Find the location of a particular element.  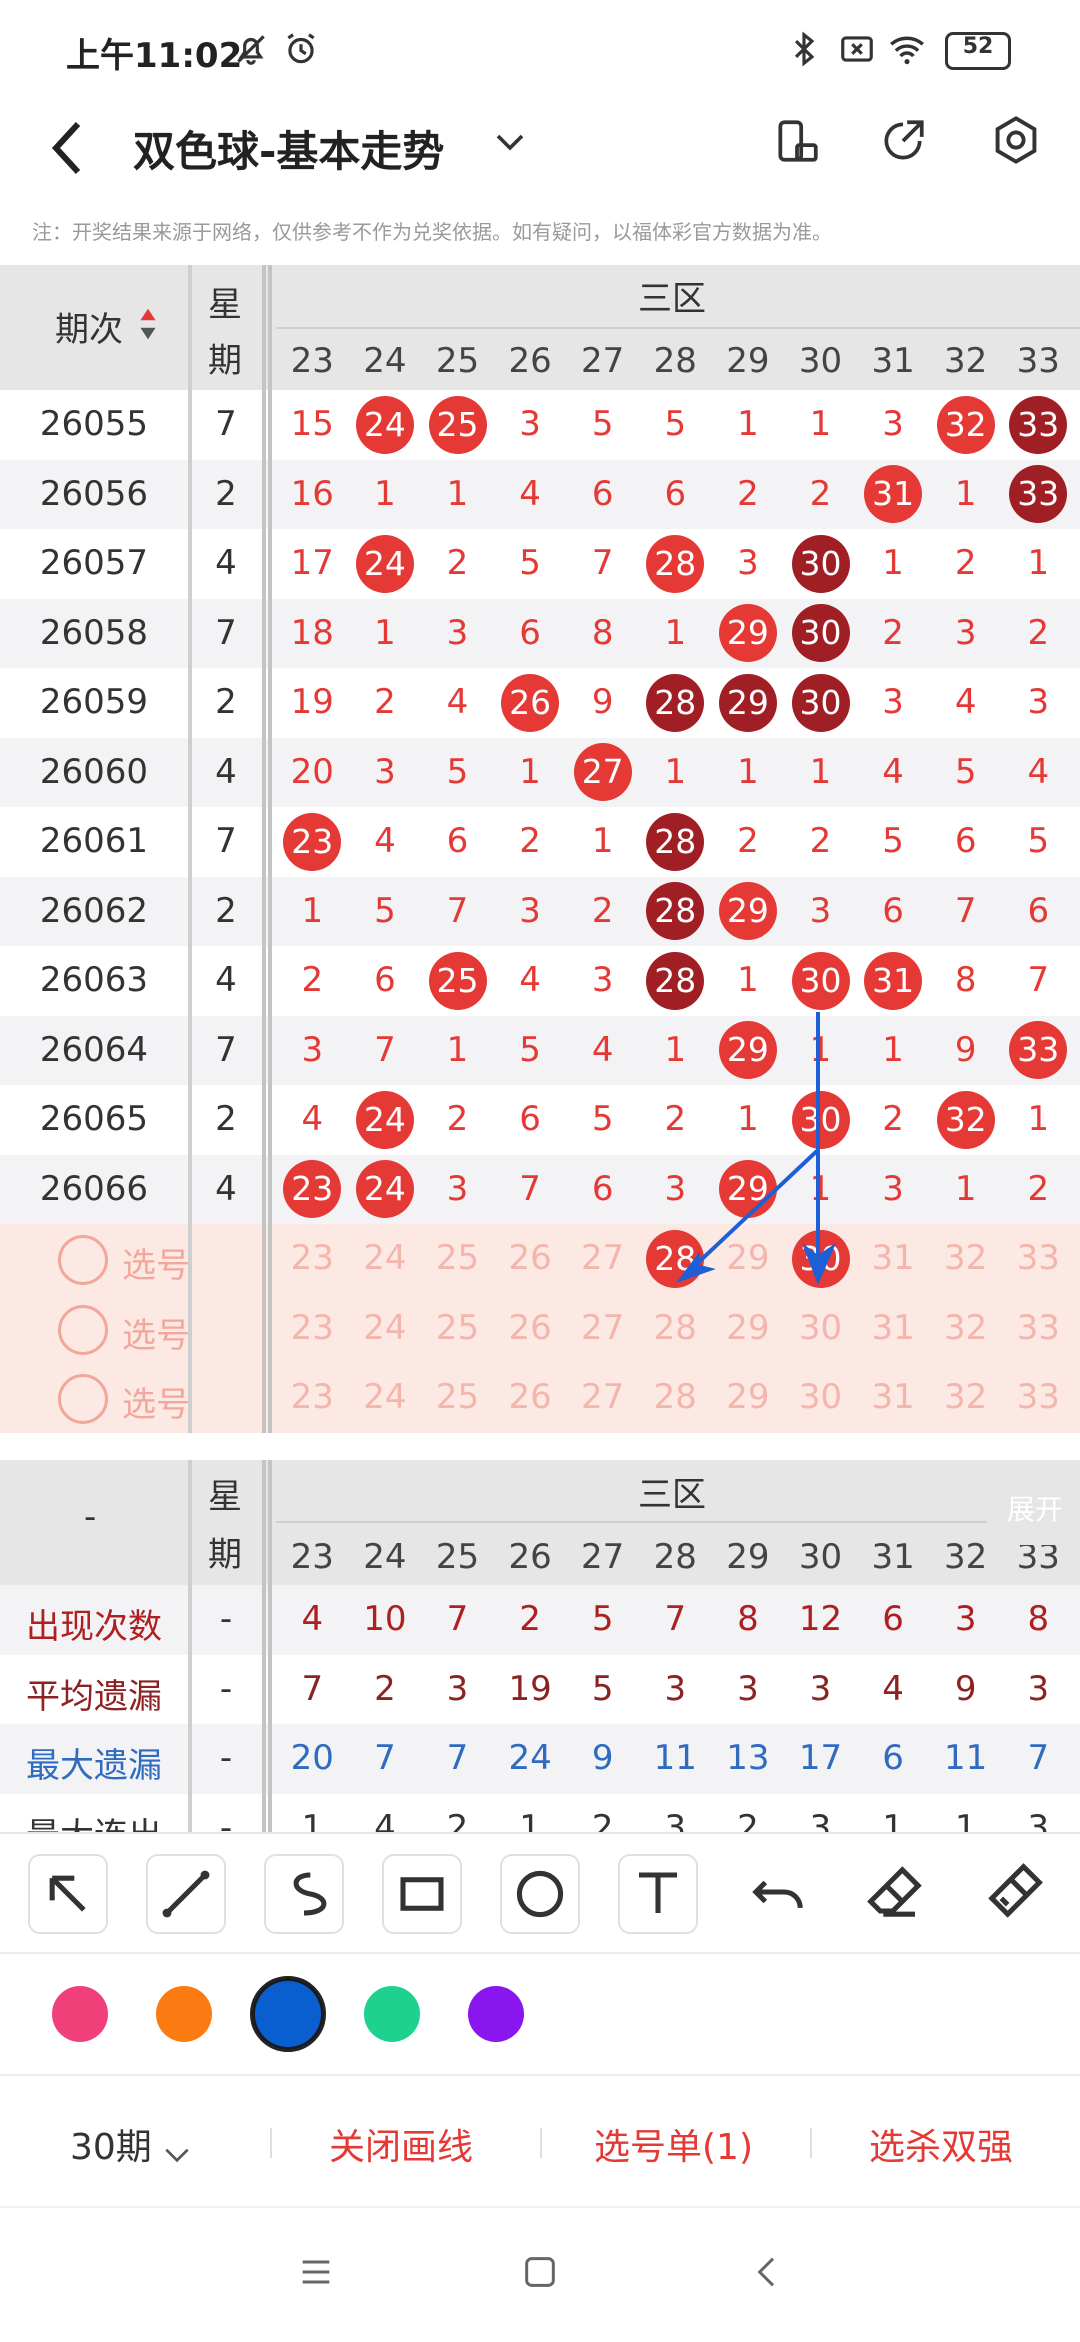

color-picker is located at coordinates (540, 2013).